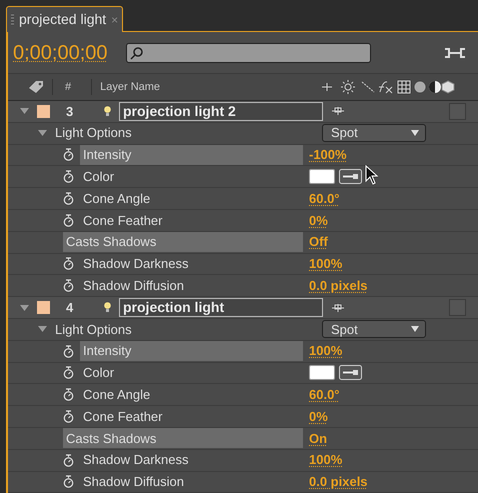 This screenshot has height=493, width=478. Describe the element at coordinates (12, 20) in the screenshot. I see `grip-icon` at that location.